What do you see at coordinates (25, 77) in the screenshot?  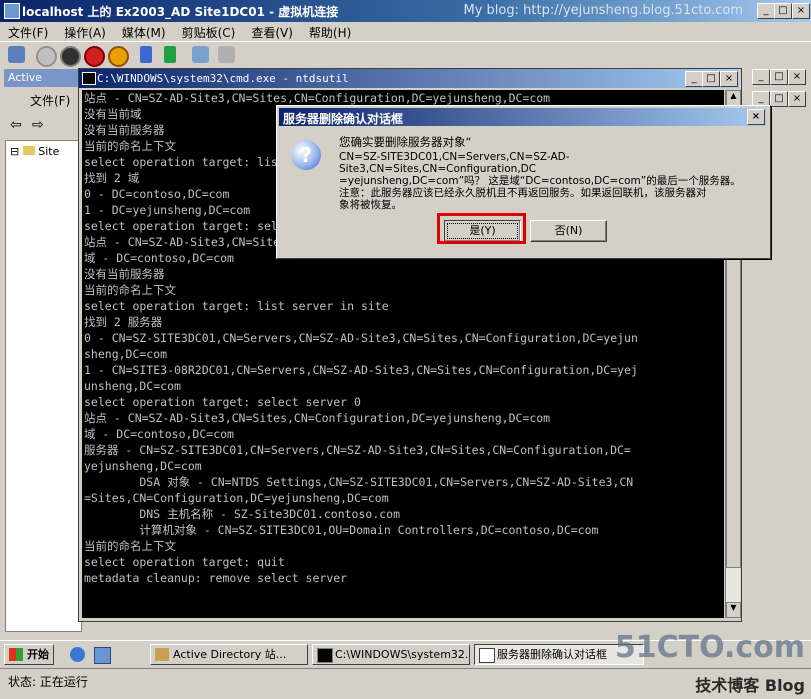 I see `ad-window-title: Active` at bounding box center [25, 77].